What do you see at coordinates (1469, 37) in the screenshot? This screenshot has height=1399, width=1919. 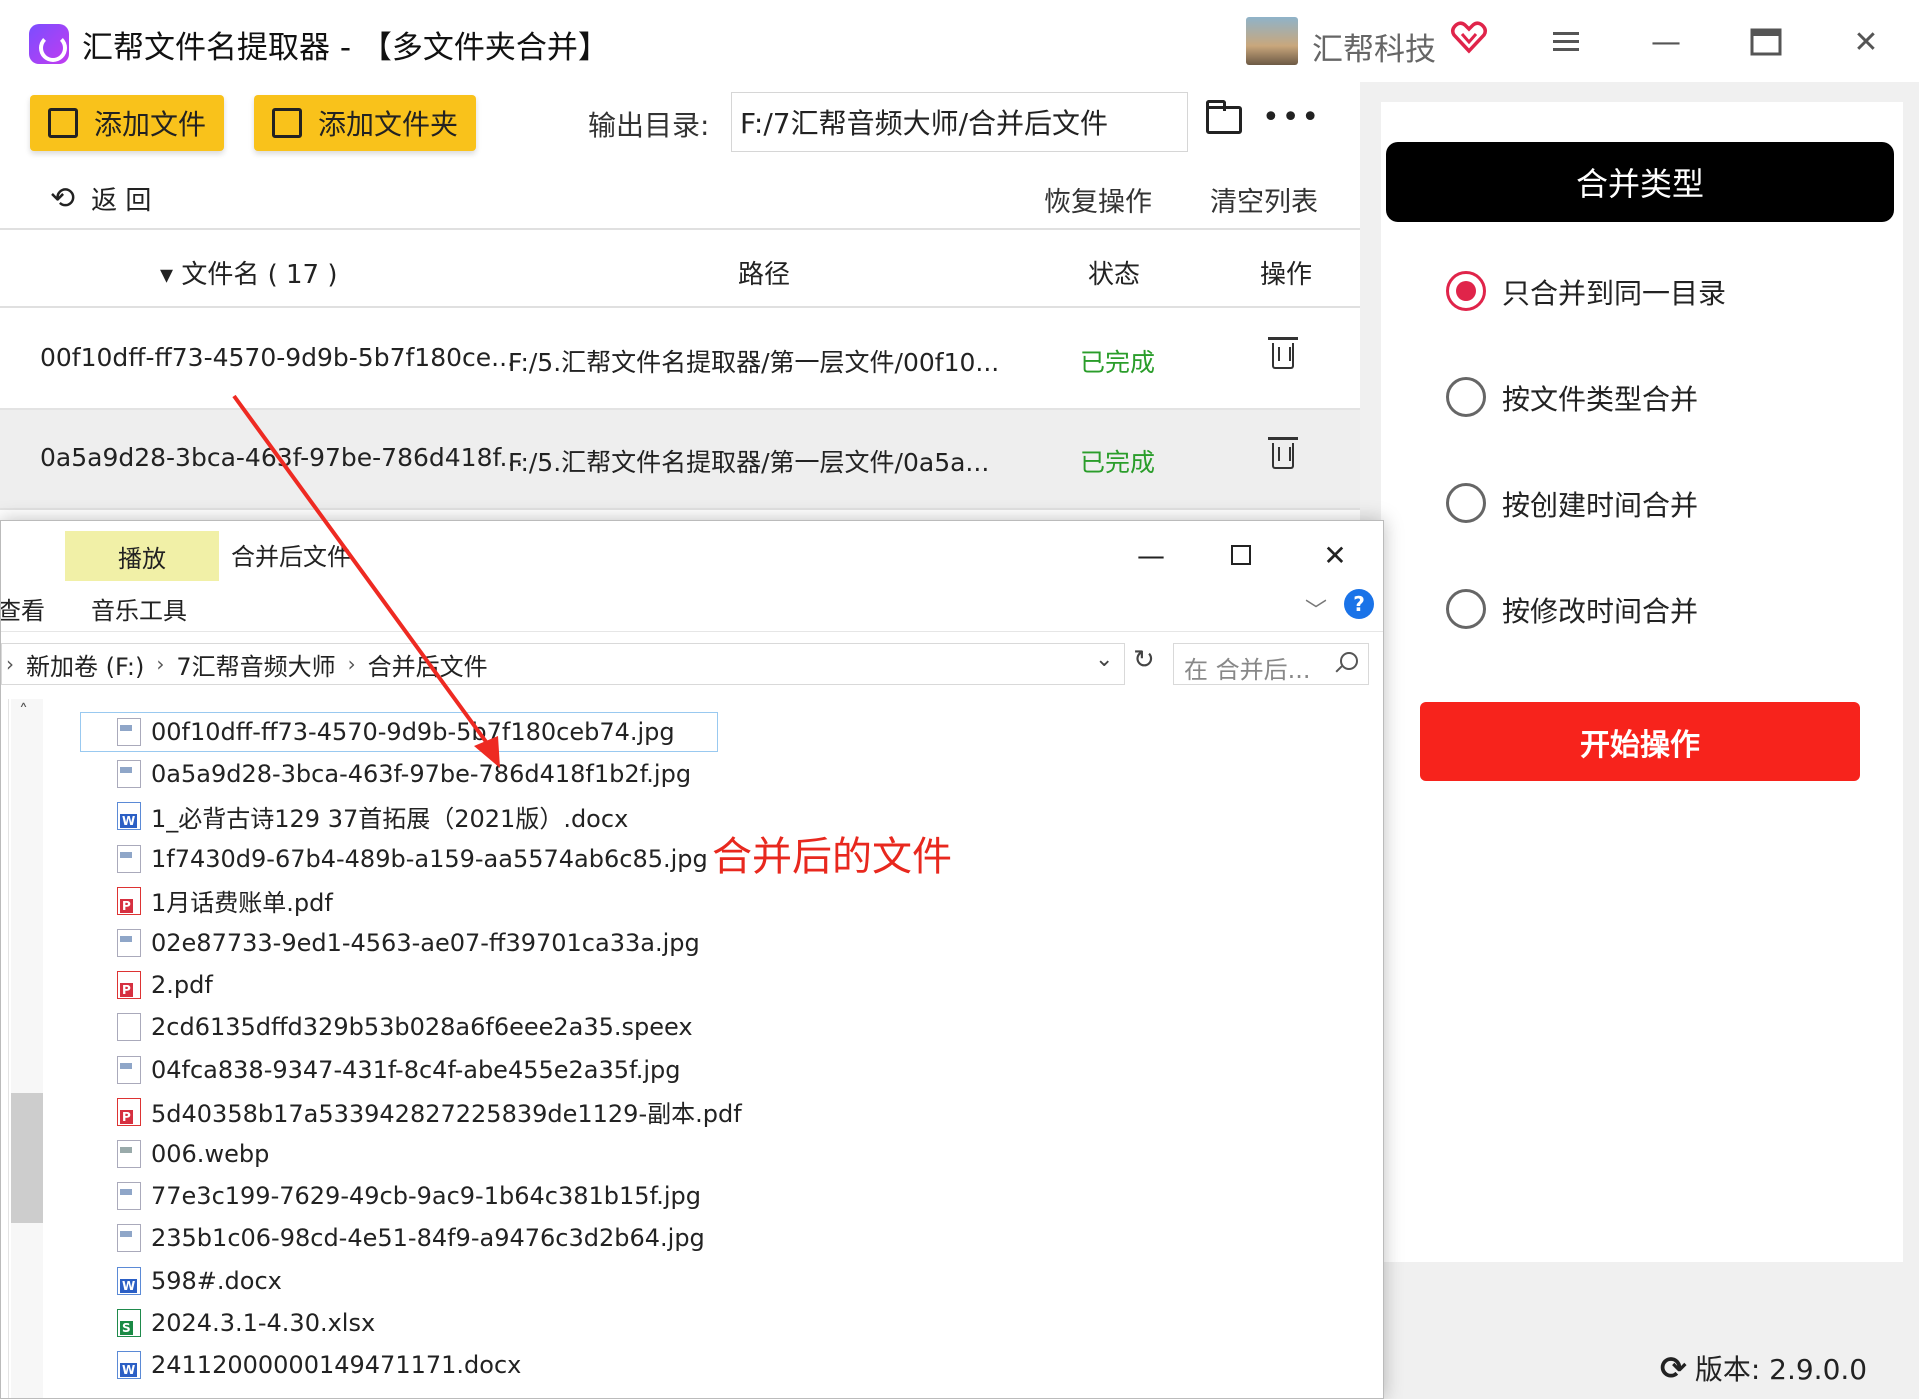 I see `vip-heart-icon` at bounding box center [1469, 37].